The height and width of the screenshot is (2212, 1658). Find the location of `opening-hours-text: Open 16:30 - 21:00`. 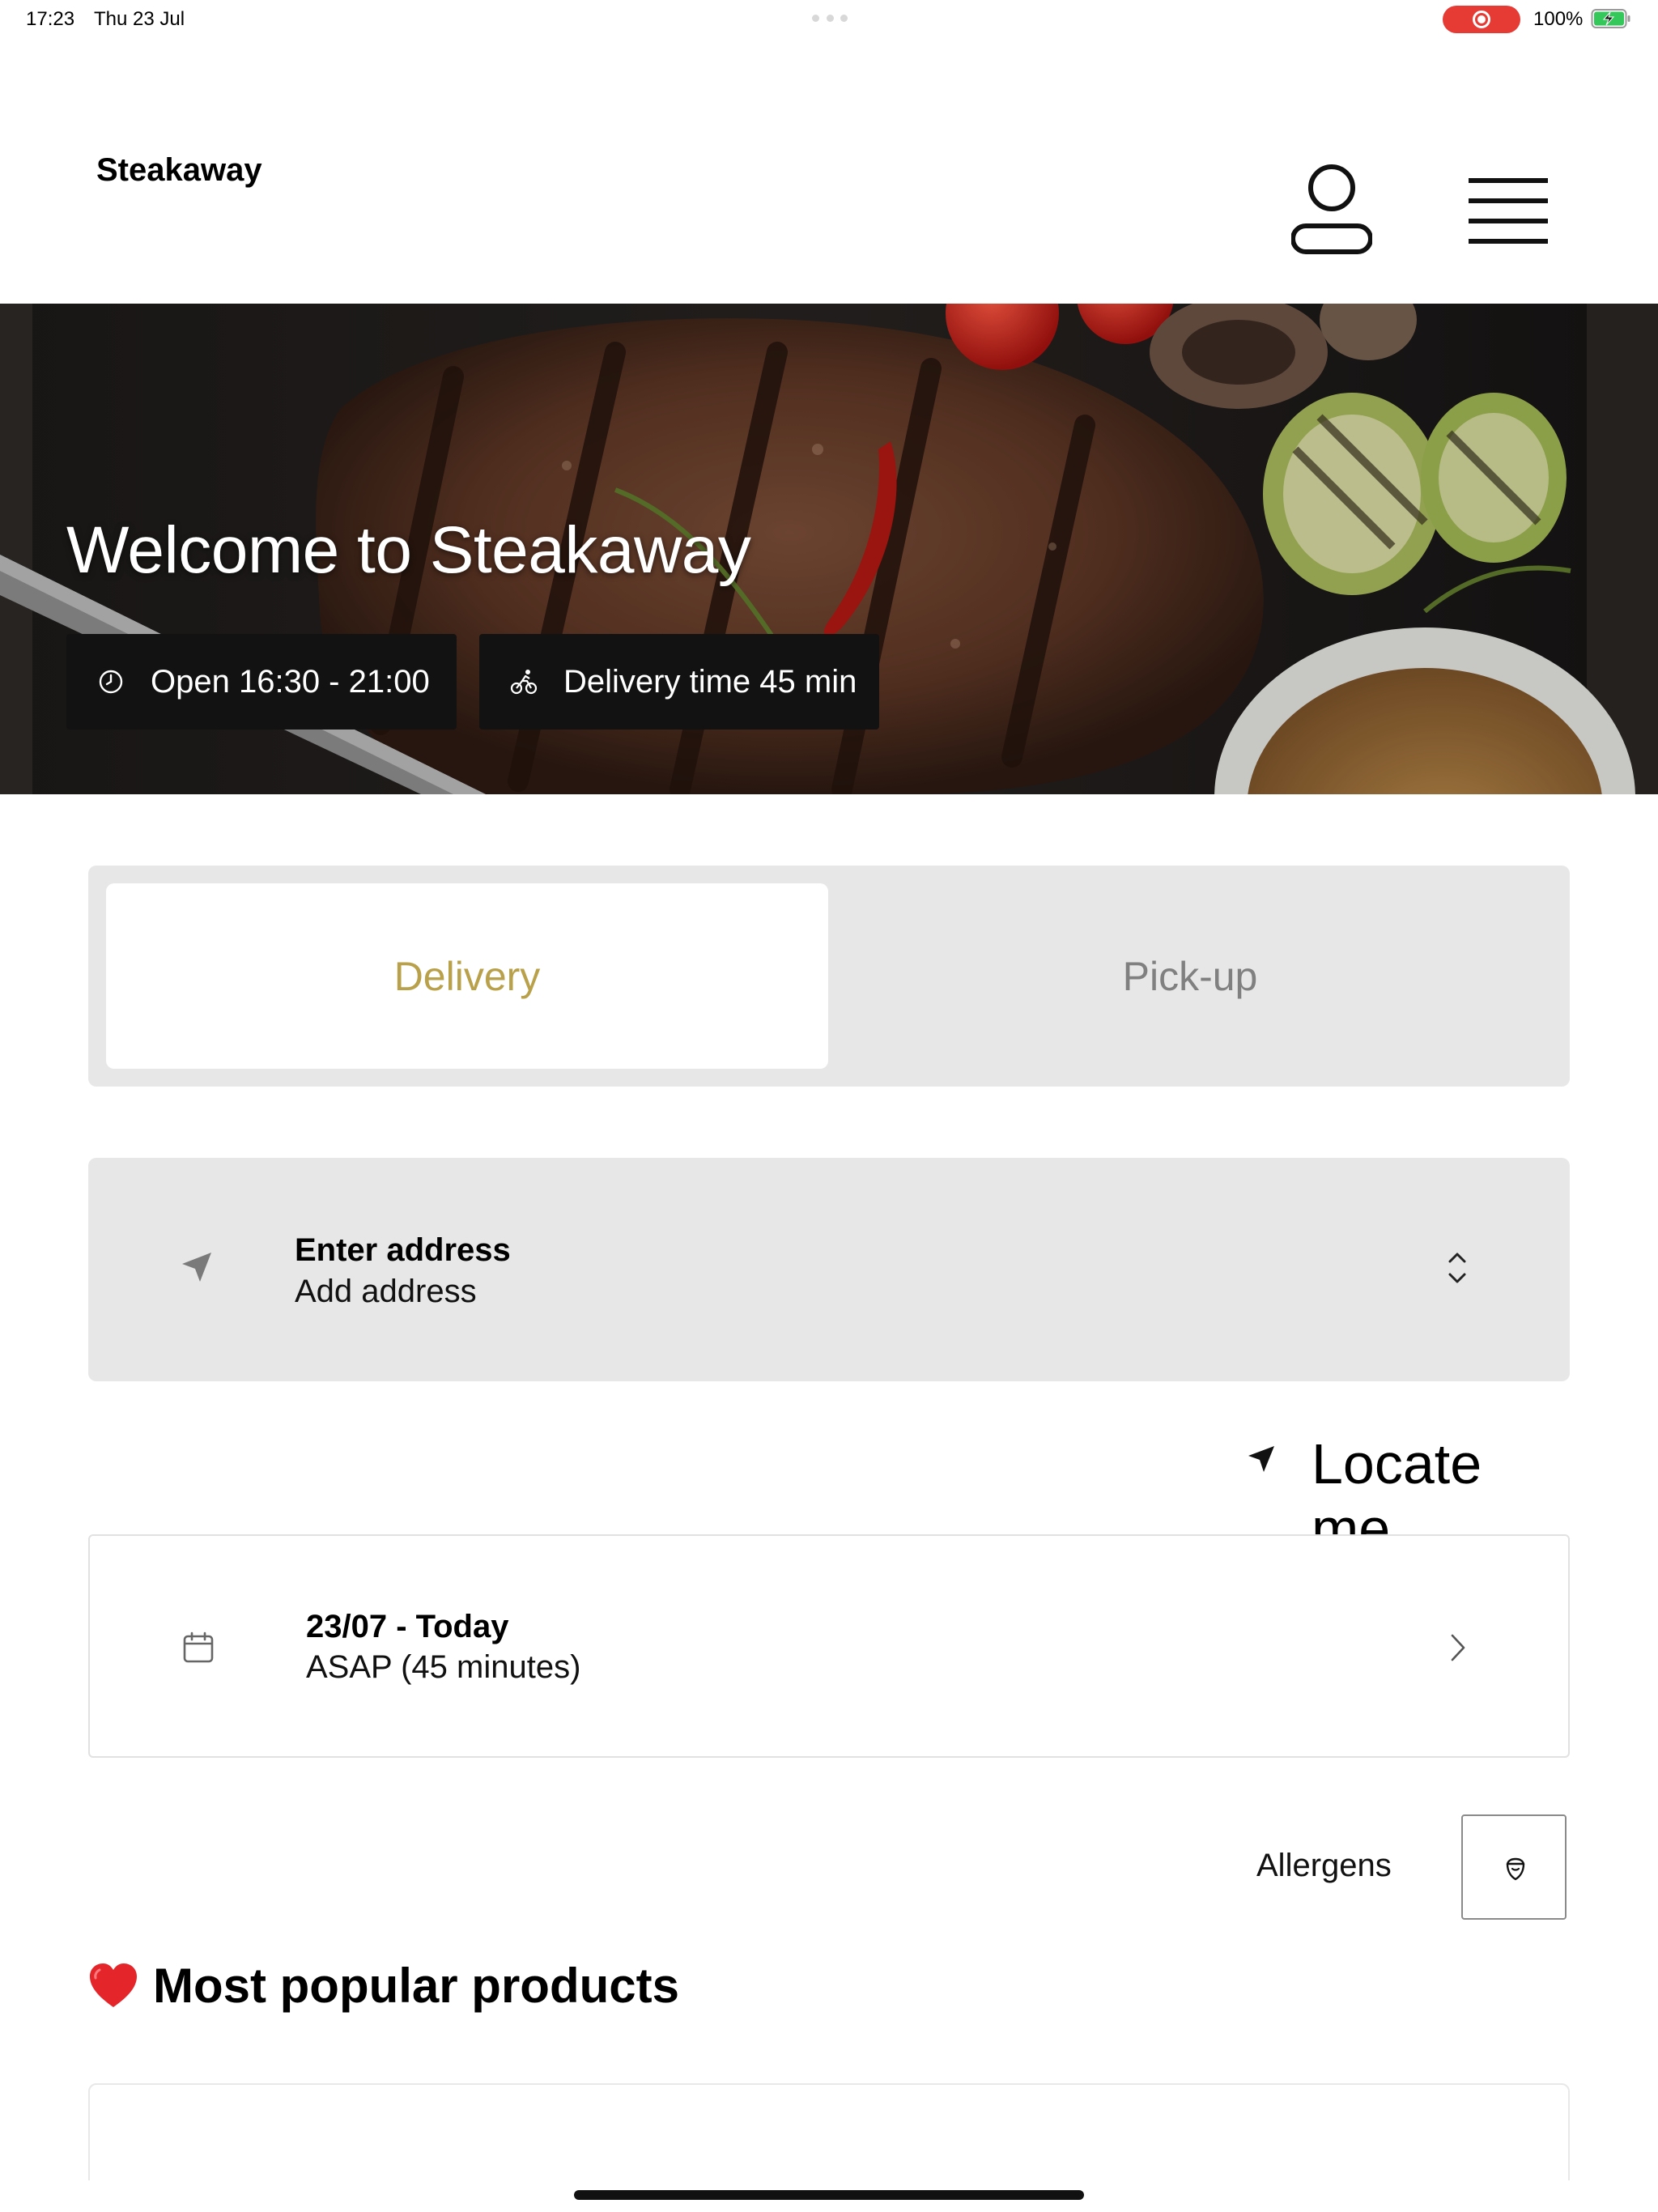

opening-hours-text: Open 16:30 - 21:00 is located at coordinates (290, 682).